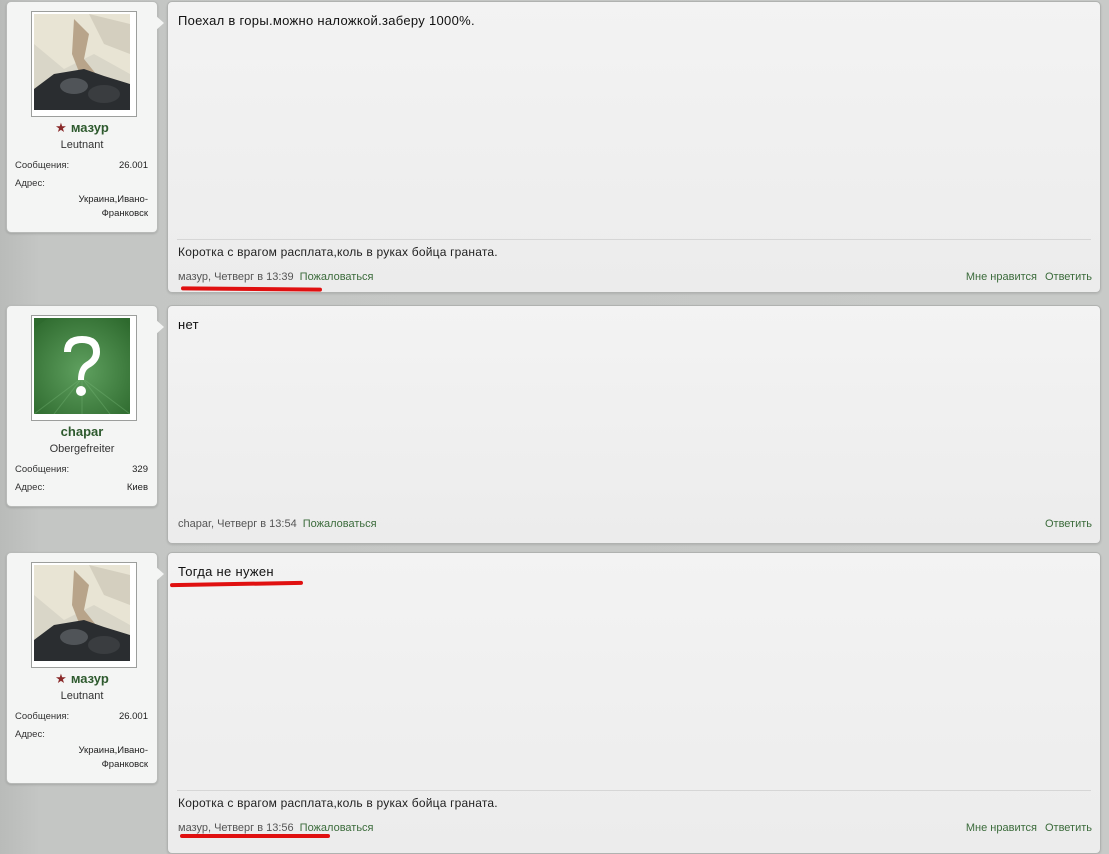 Image resolution: width=1109 pixels, height=854 pixels. Describe the element at coordinates (226, 571) in the screenshot. I see `message-text: Тогда не нужен` at that location.